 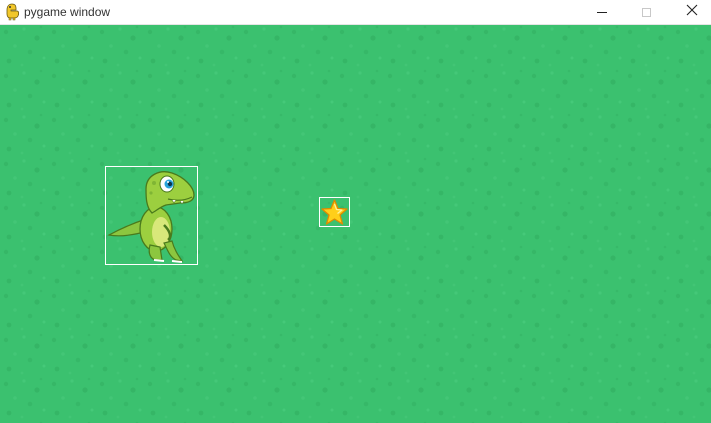 I want to click on minimize-button, so click(x=601, y=12).